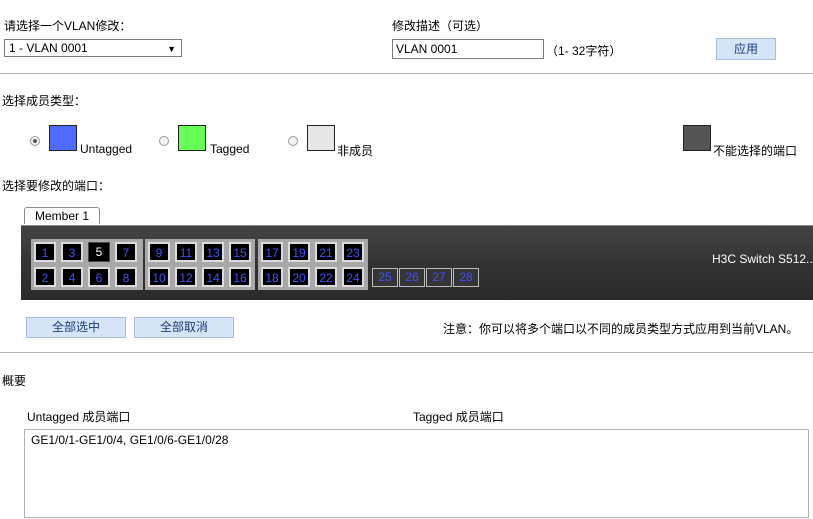 This screenshot has width=813, height=519. I want to click on tagged-members-header: Tagged 成员端口, so click(458, 417).